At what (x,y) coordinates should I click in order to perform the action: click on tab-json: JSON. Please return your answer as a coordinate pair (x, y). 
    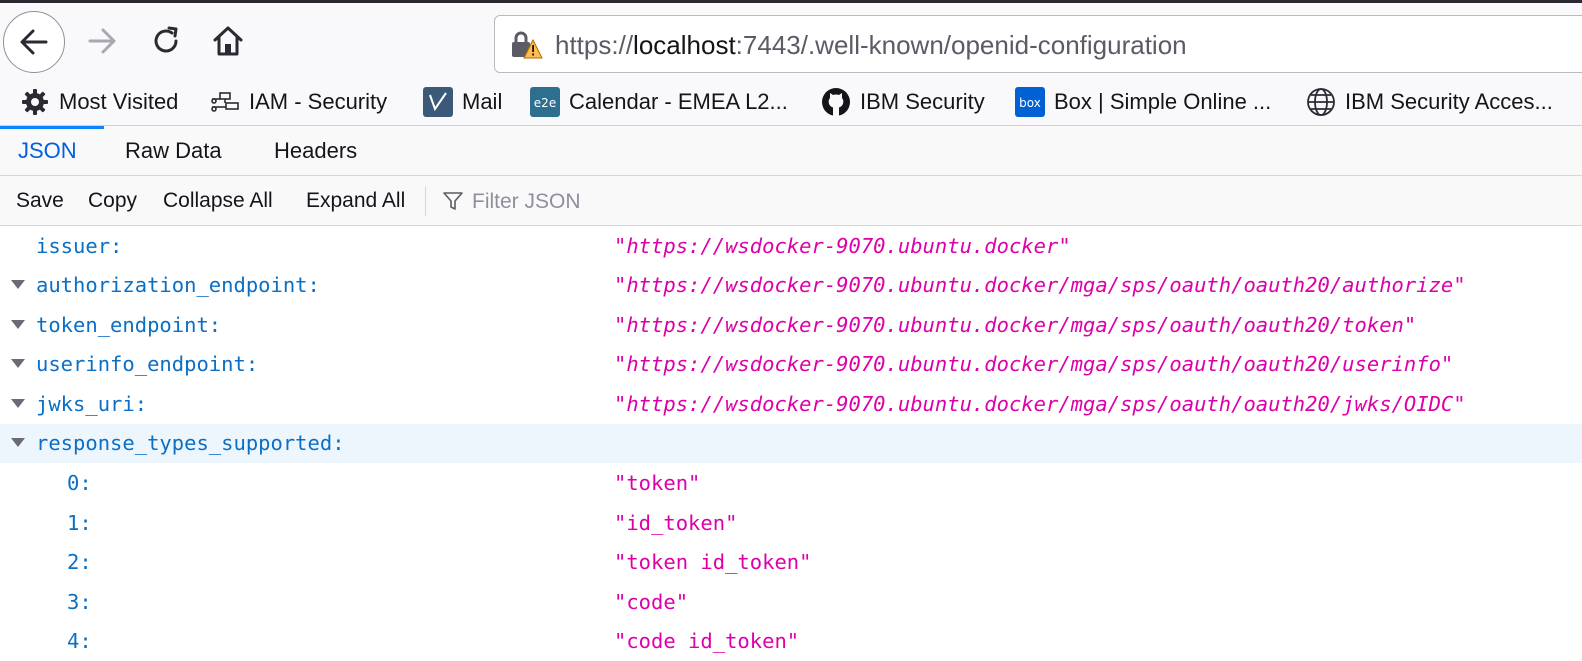
    Looking at the image, I should click on (47, 150).